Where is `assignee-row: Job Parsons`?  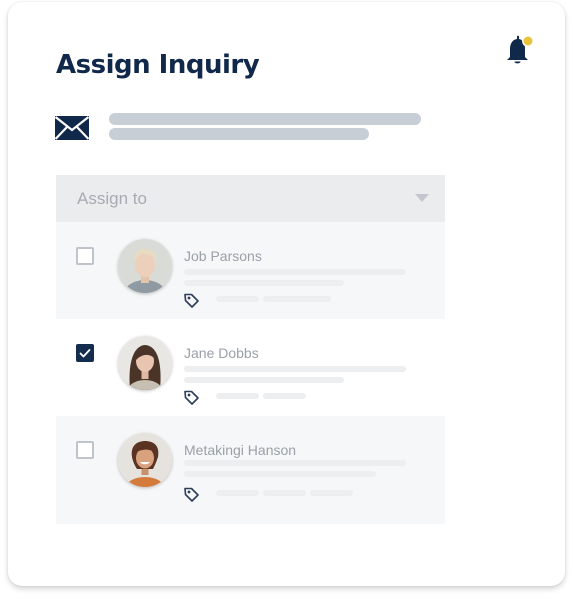 assignee-row: Job Parsons is located at coordinates (250, 270).